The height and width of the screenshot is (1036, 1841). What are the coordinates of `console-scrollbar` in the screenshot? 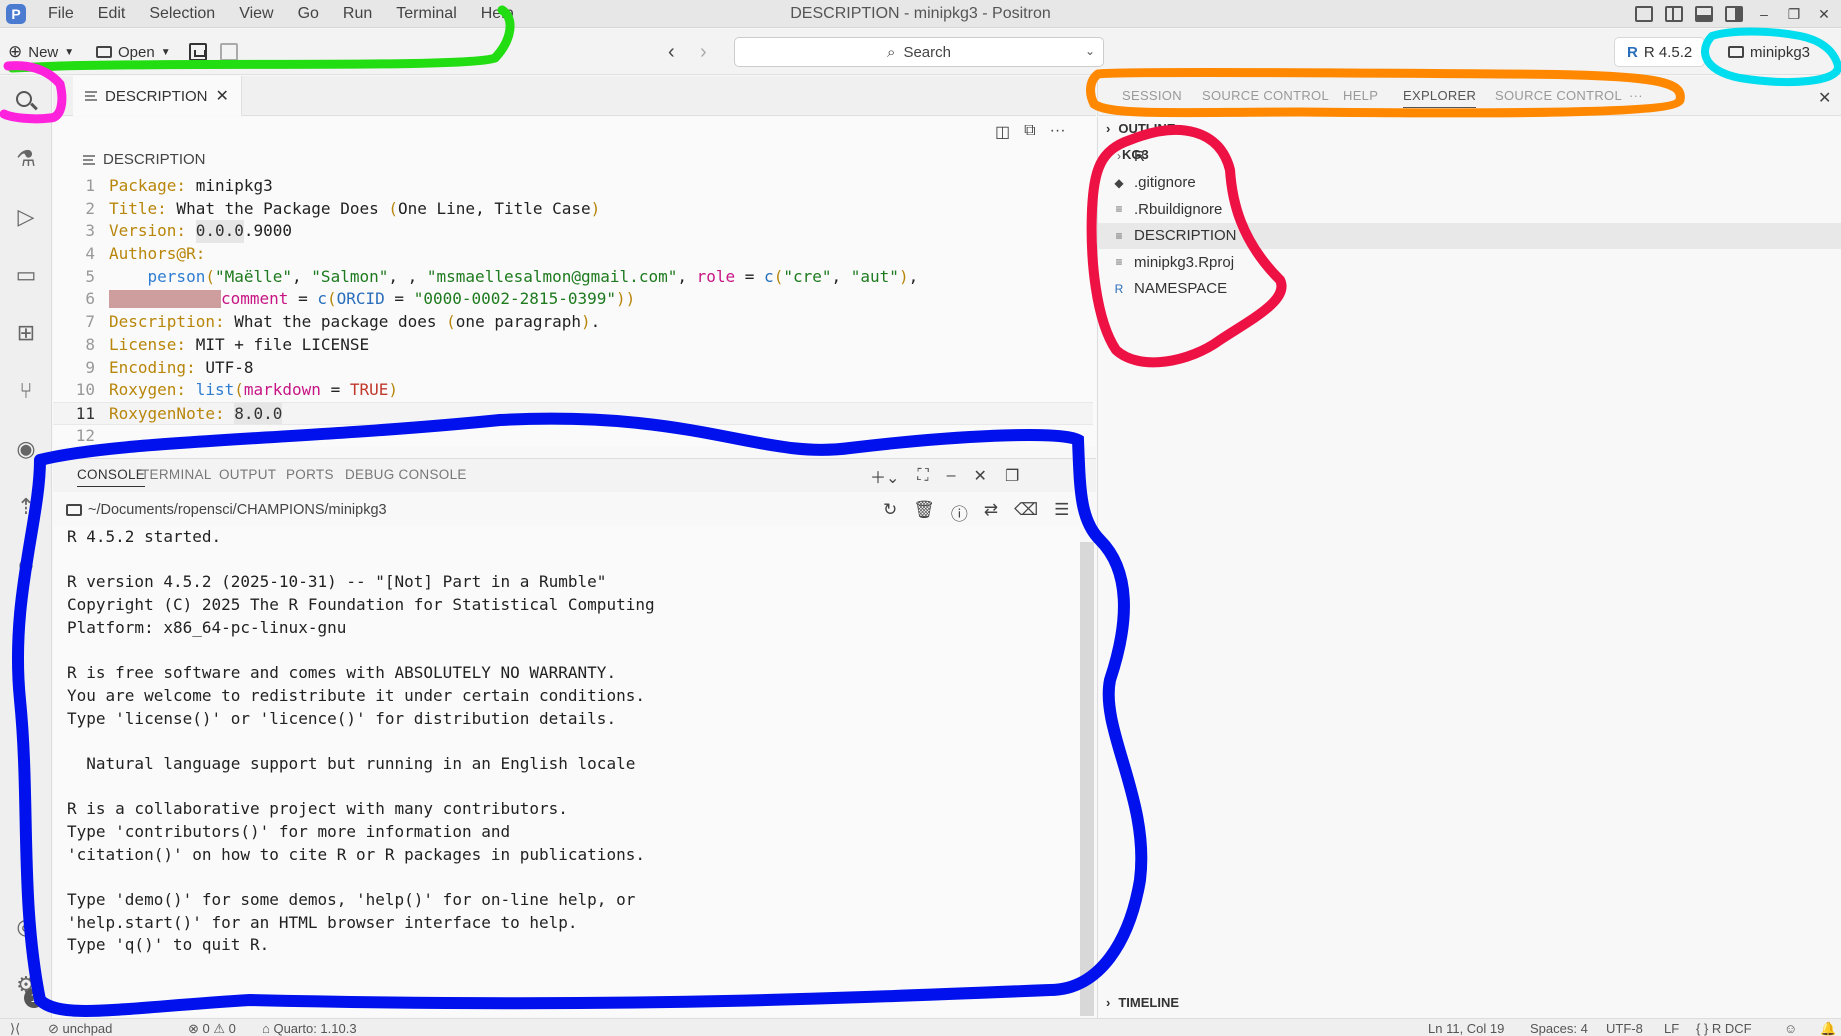 It's located at (1087, 779).